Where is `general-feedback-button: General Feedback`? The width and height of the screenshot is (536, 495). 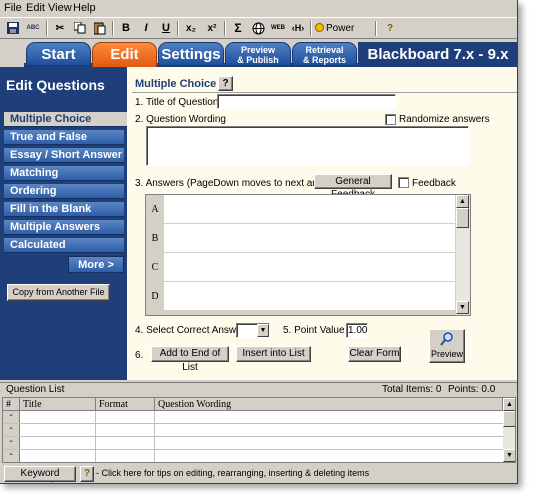
general-feedback-button: General Feedback is located at coordinates (353, 187).